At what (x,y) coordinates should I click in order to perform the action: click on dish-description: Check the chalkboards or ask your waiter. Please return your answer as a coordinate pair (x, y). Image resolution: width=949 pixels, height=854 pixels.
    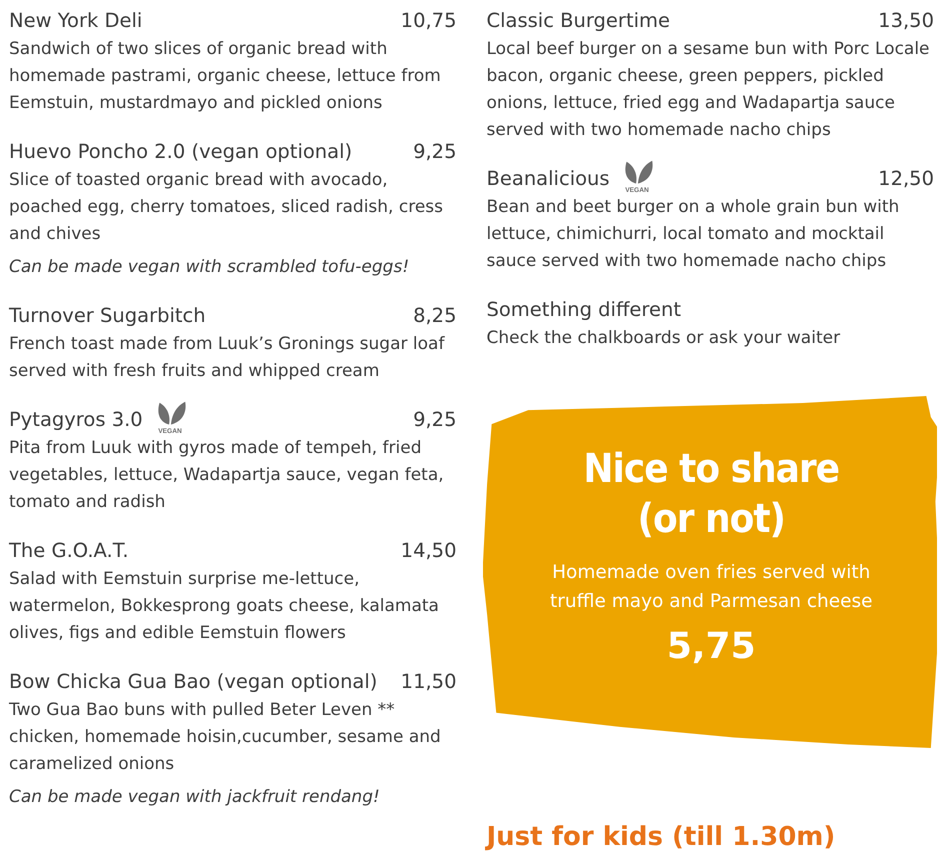
    Looking at the image, I should click on (664, 338).